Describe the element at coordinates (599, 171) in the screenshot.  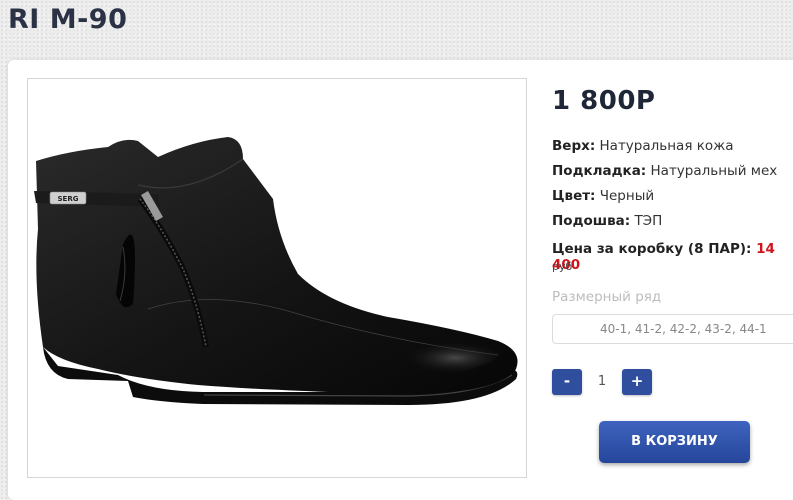
I see `spec-lining-label: Подкладка:` at that location.